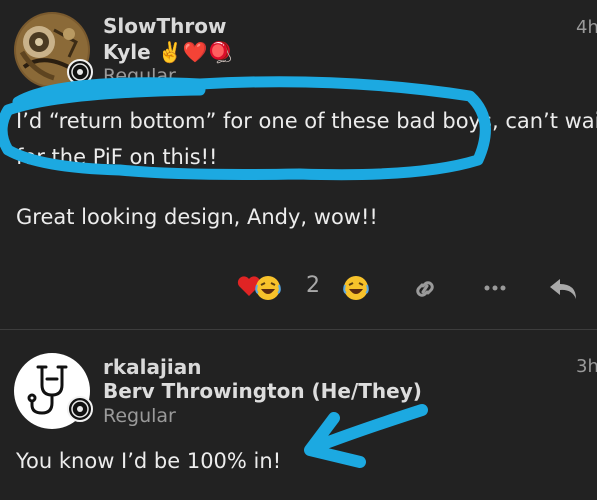  Describe the element at coordinates (425, 289) in the screenshot. I see `link-icon` at that location.